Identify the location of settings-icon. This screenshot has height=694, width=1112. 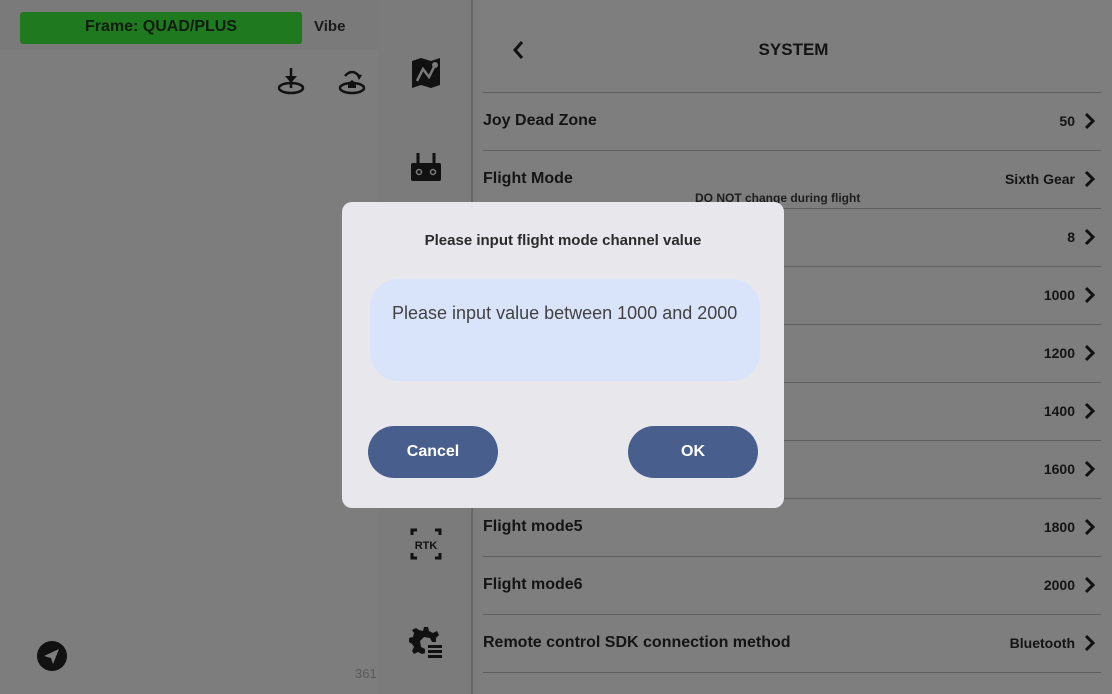
(426, 643).